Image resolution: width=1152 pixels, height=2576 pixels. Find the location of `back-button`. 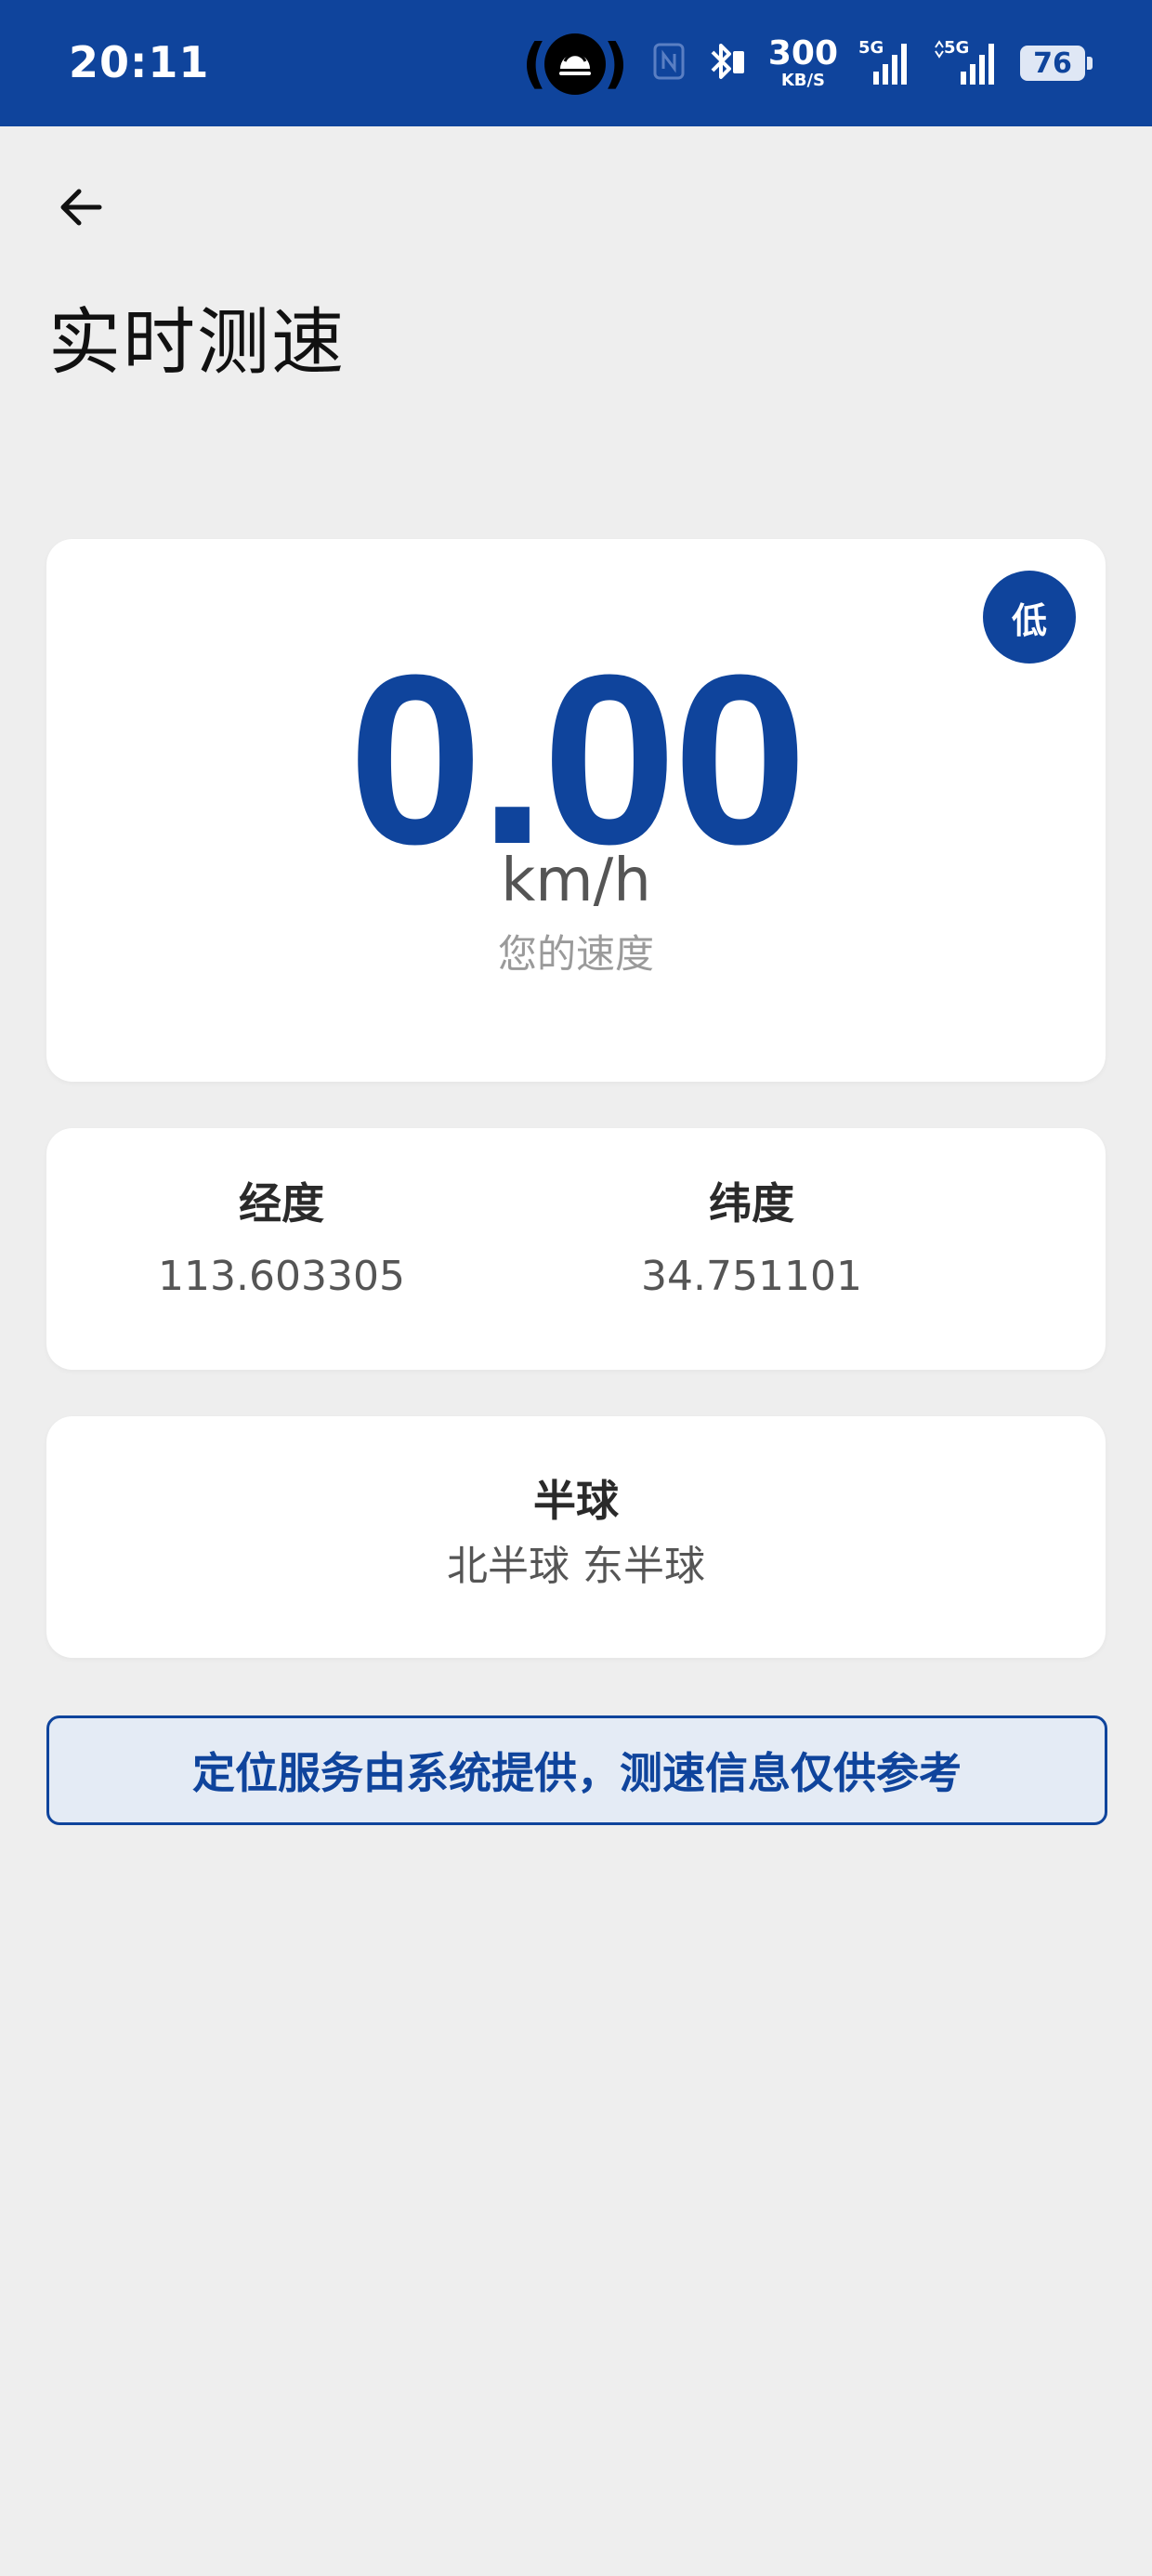

back-button is located at coordinates (80, 207).